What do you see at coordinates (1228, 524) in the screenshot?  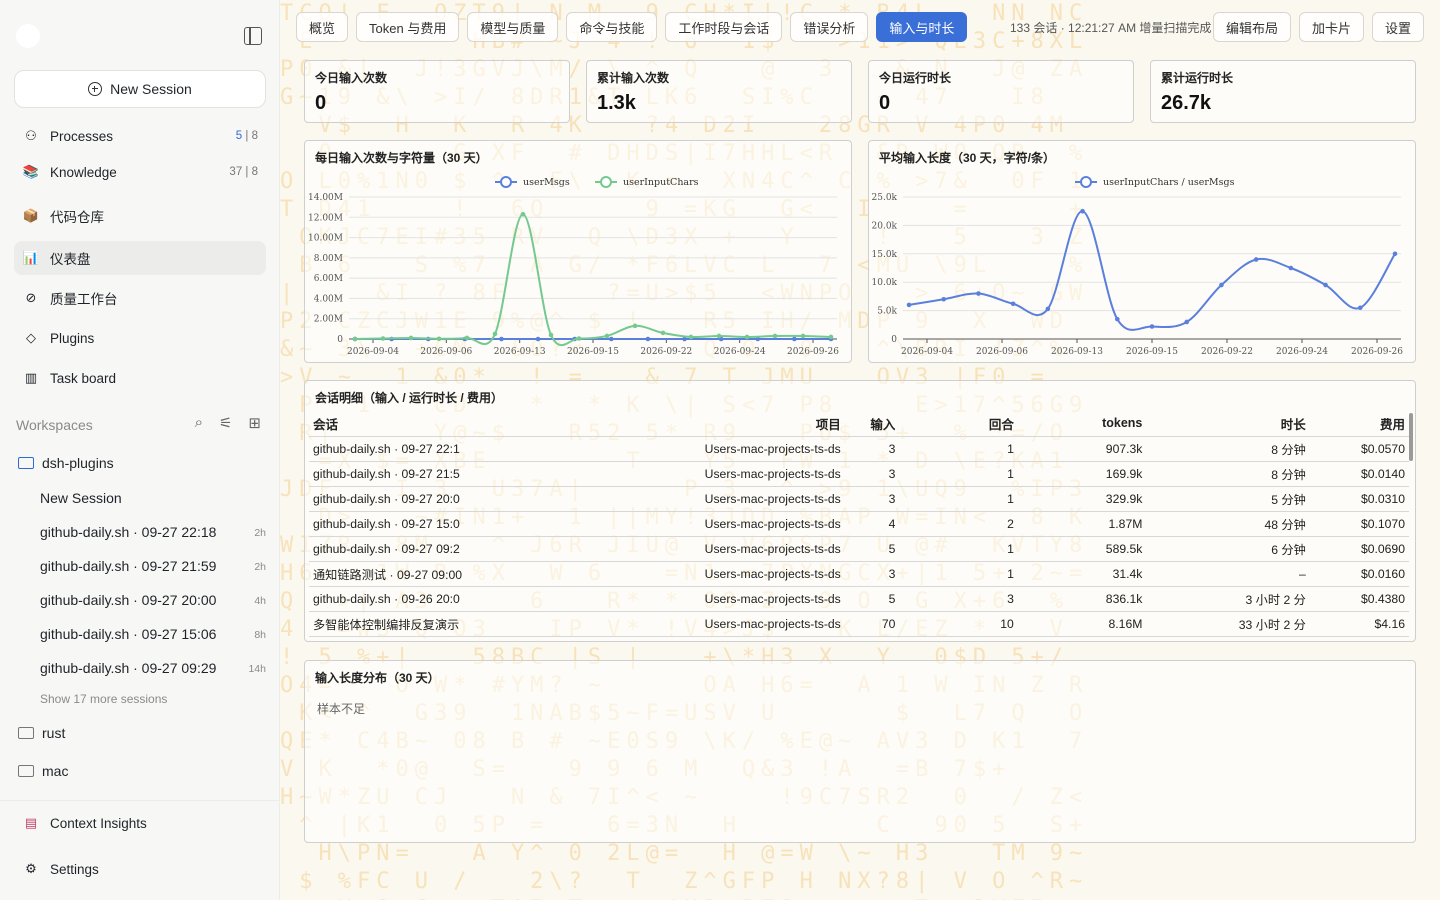 I see `table-cell: 48 分钟` at bounding box center [1228, 524].